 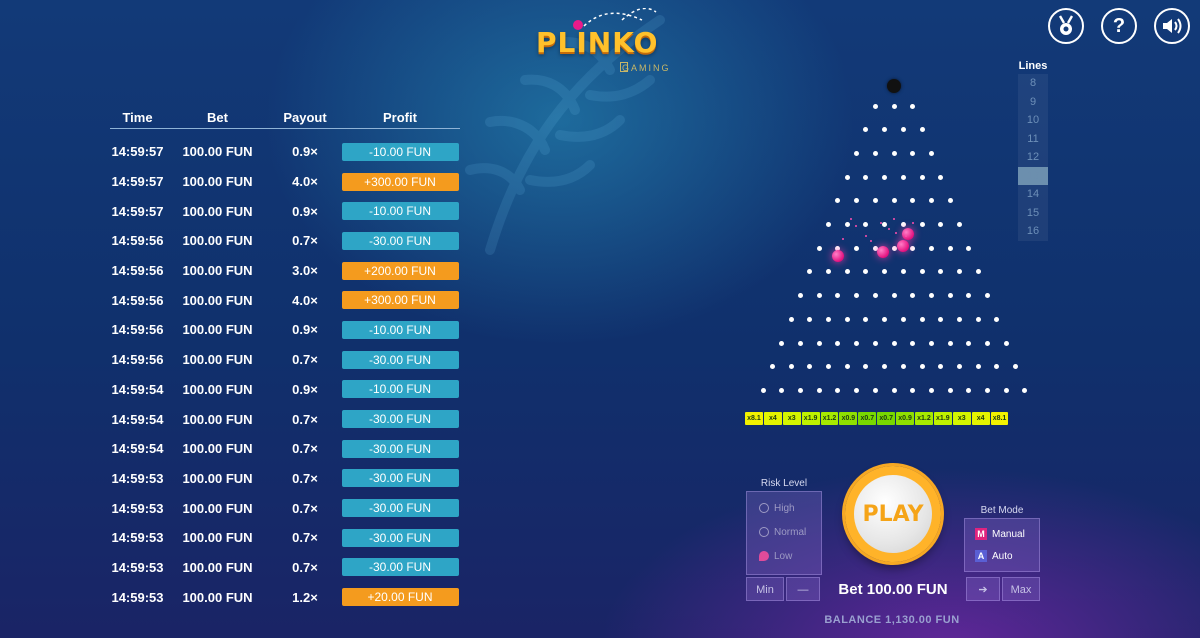 I want to click on profit-pill: +200.00 FUN, so click(x=400, y=270).